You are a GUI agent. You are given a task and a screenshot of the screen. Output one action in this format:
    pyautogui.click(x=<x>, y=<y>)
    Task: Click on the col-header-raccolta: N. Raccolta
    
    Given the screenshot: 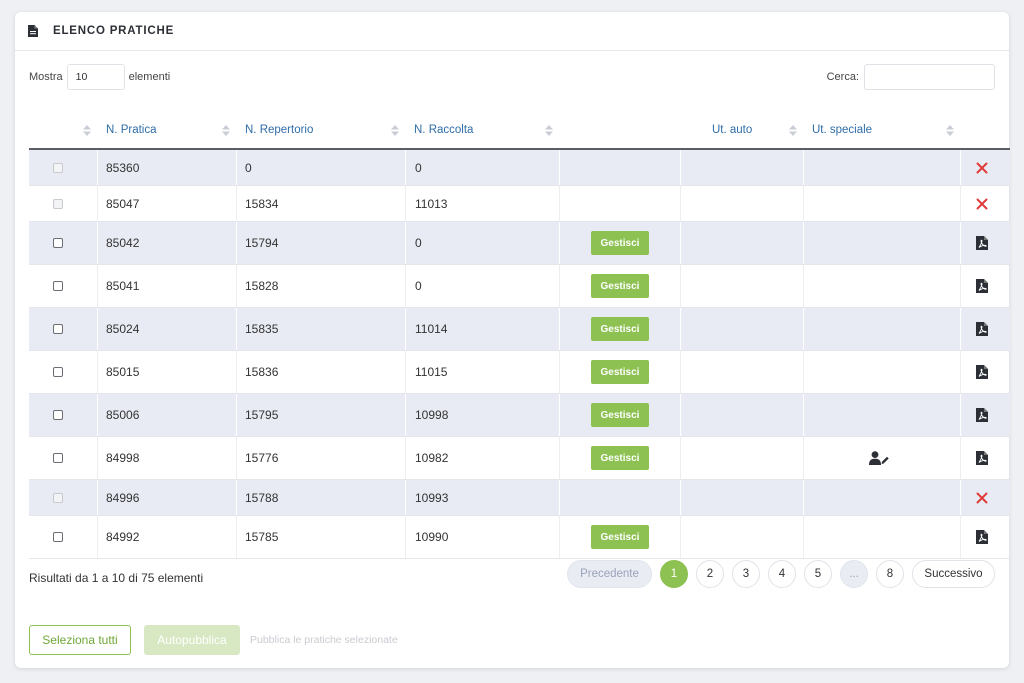 What is the action you would take?
    pyautogui.click(x=443, y=130)
    